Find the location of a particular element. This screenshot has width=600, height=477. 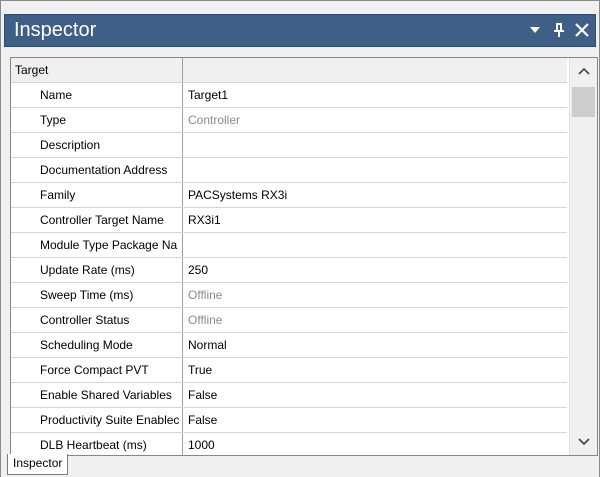

property-name: Force Compact PVT is located at coordinates (97, 370).